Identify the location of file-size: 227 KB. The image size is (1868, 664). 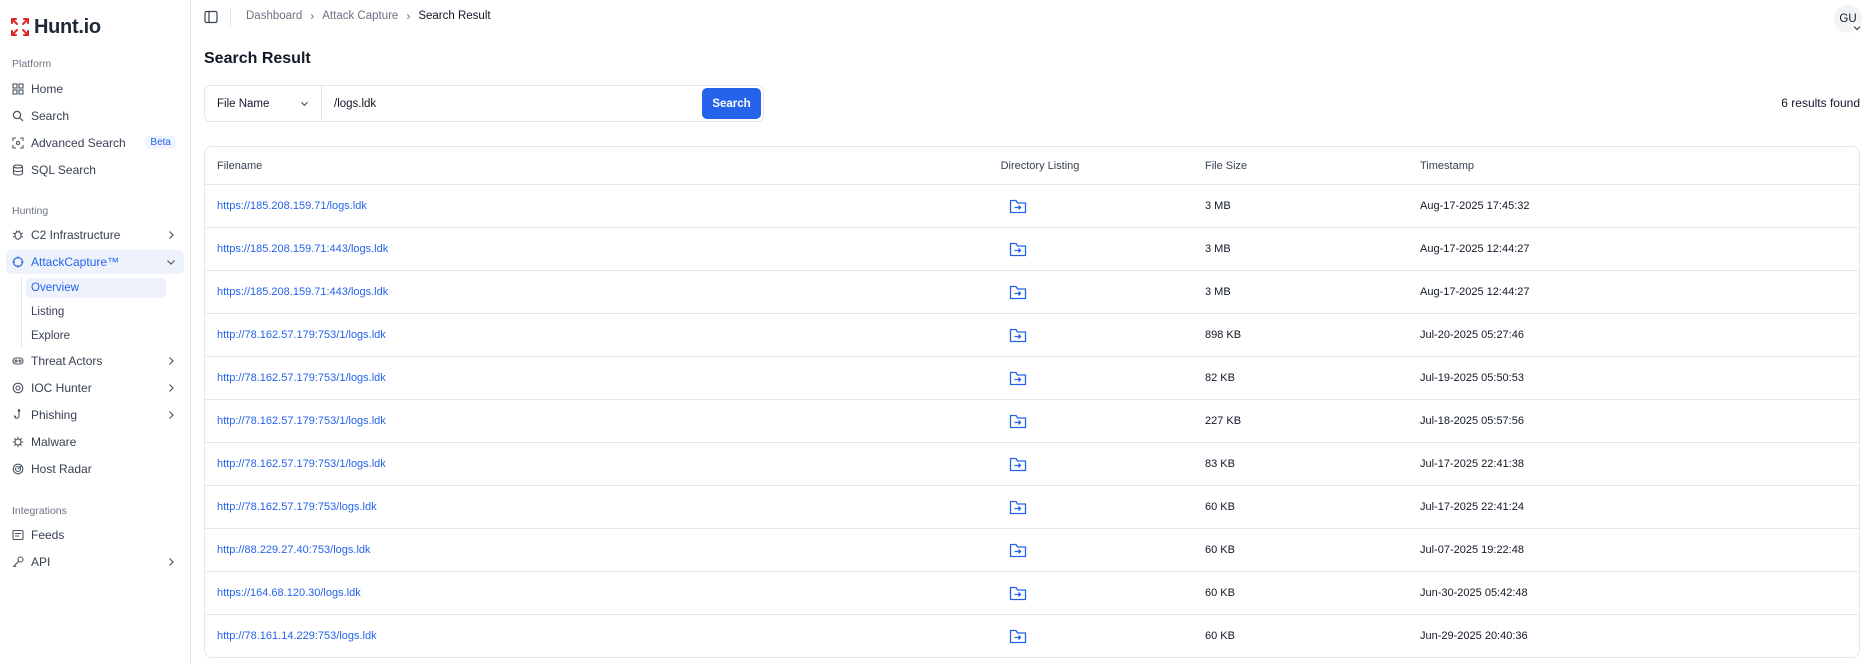
(1223, 421).